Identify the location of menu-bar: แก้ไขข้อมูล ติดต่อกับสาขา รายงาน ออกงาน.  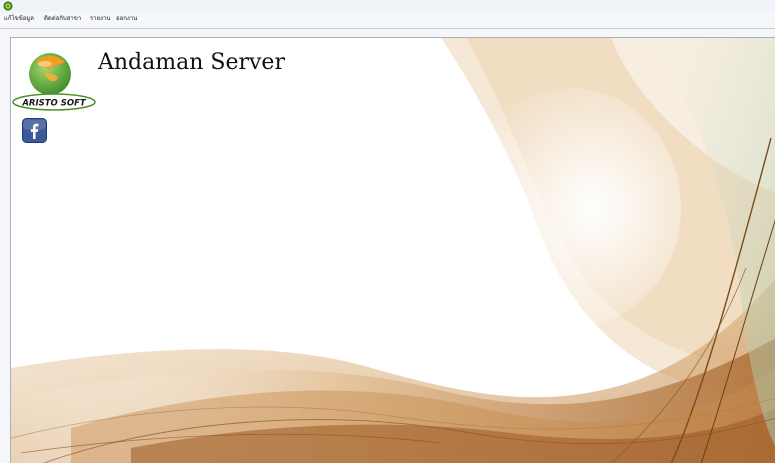
(387, 20).